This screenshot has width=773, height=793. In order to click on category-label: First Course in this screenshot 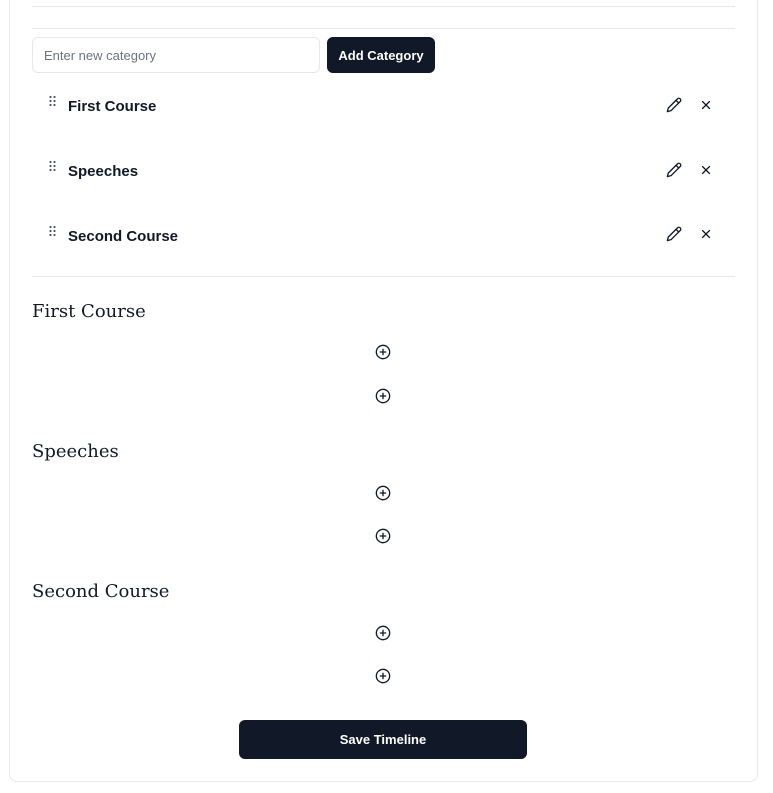, I will do `click(112, 106)`.